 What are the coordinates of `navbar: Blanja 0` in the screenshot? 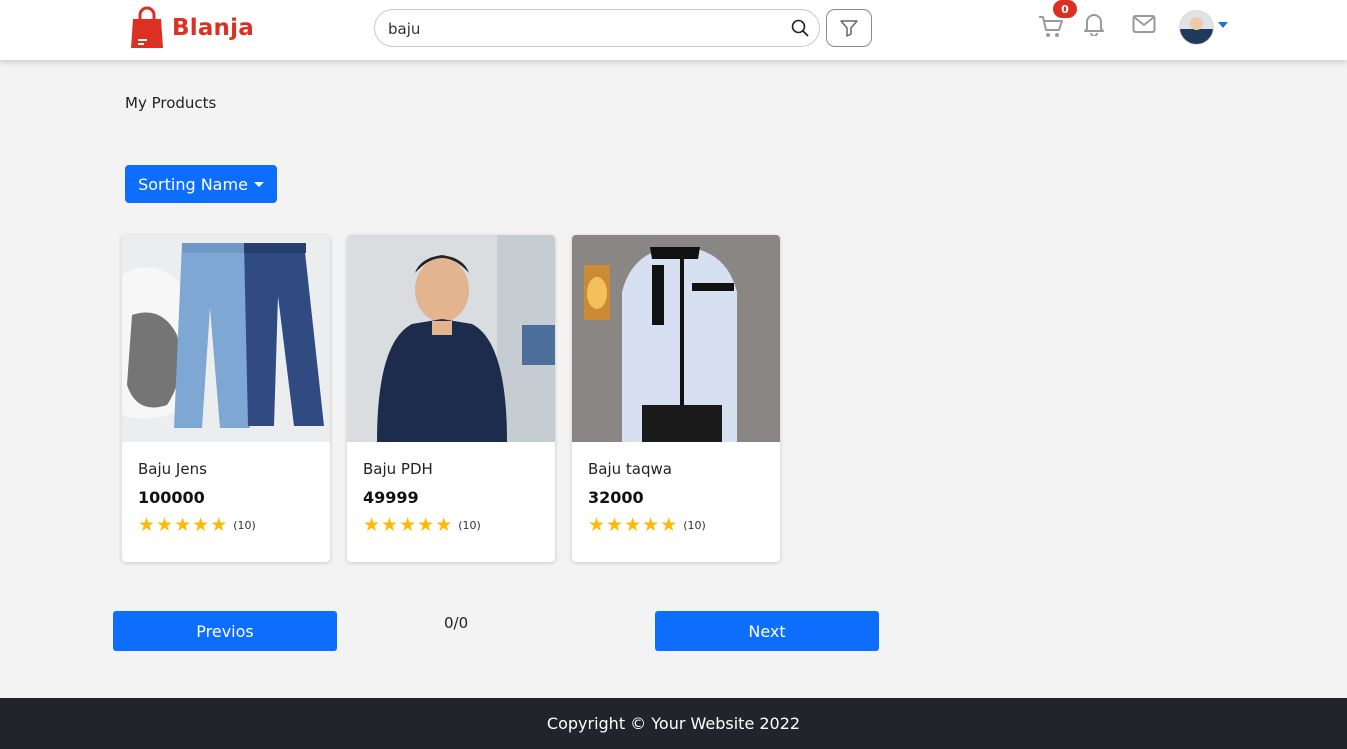 It's located at (673, 30).